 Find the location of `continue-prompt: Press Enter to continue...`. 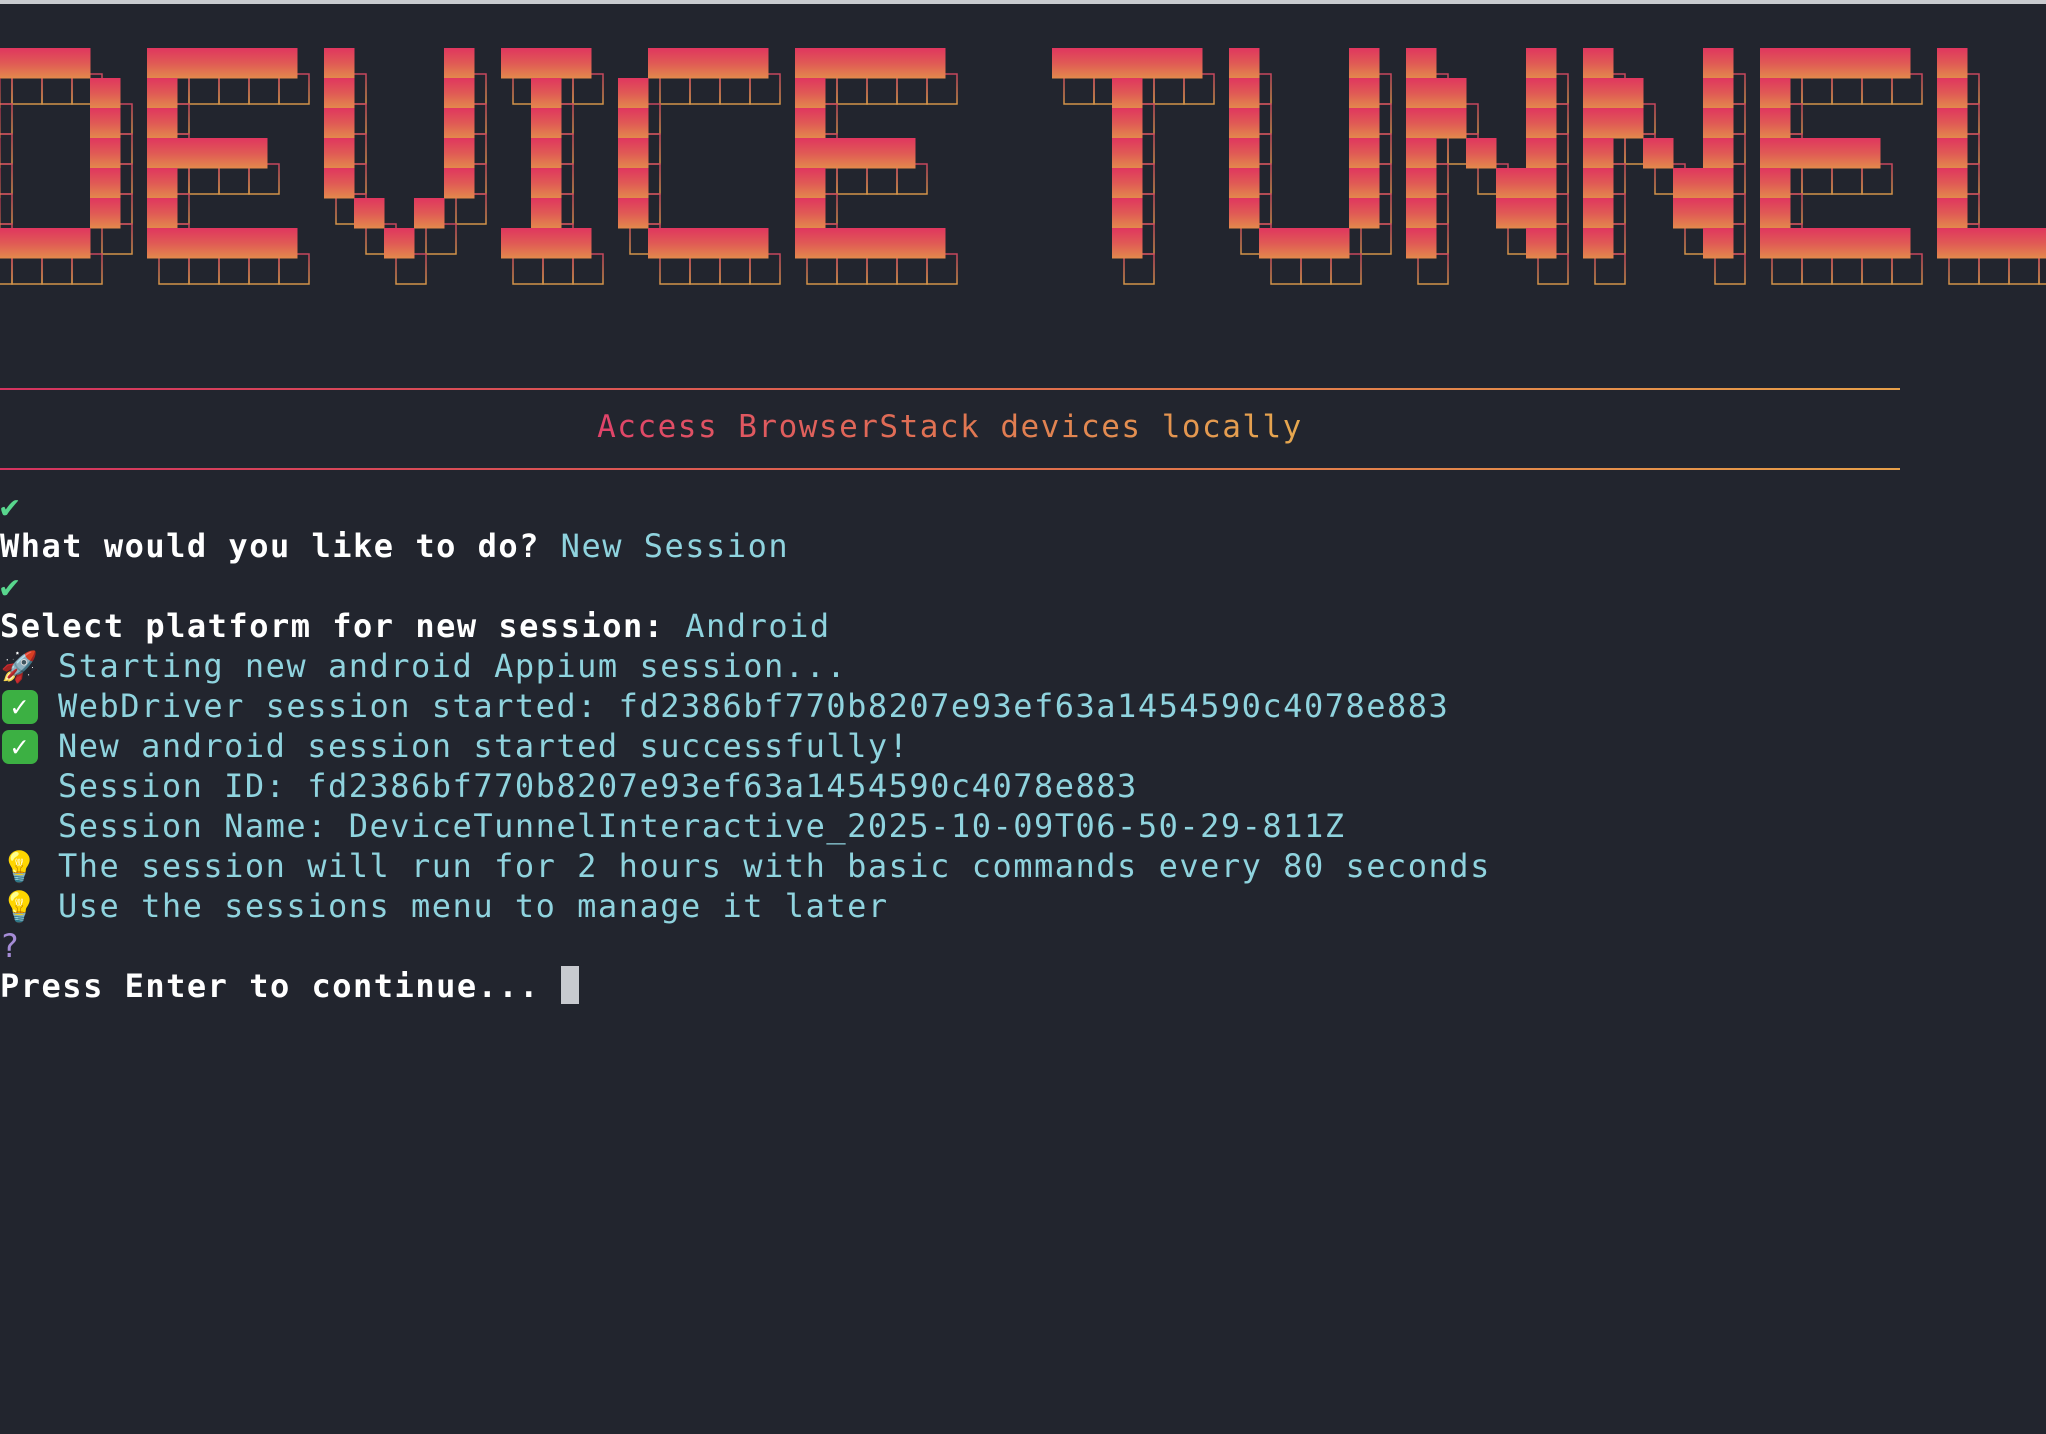

continue-prompt: Press Enter to continue... is located at coordinates (289, 986).